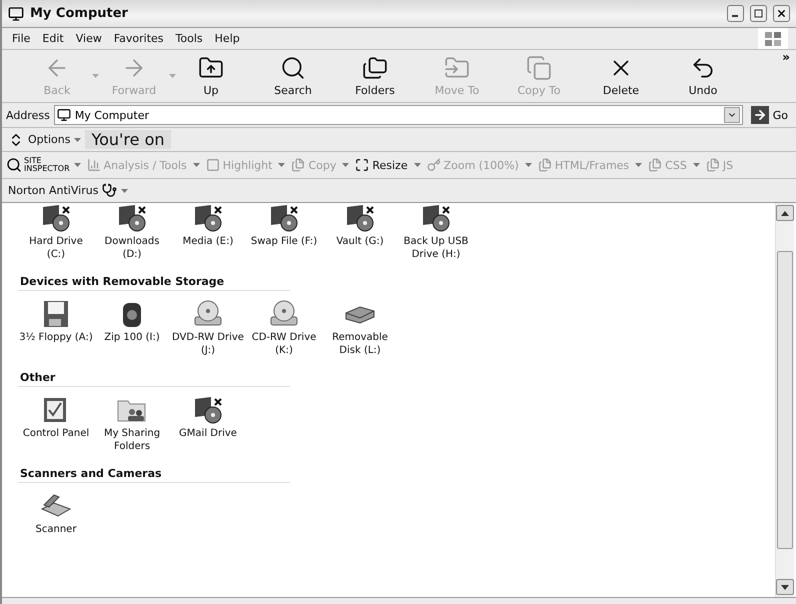  Describe the element at coordinates (56, 248) in the screenshot. I see `item-label: Hard Drive (C:)` at that location.